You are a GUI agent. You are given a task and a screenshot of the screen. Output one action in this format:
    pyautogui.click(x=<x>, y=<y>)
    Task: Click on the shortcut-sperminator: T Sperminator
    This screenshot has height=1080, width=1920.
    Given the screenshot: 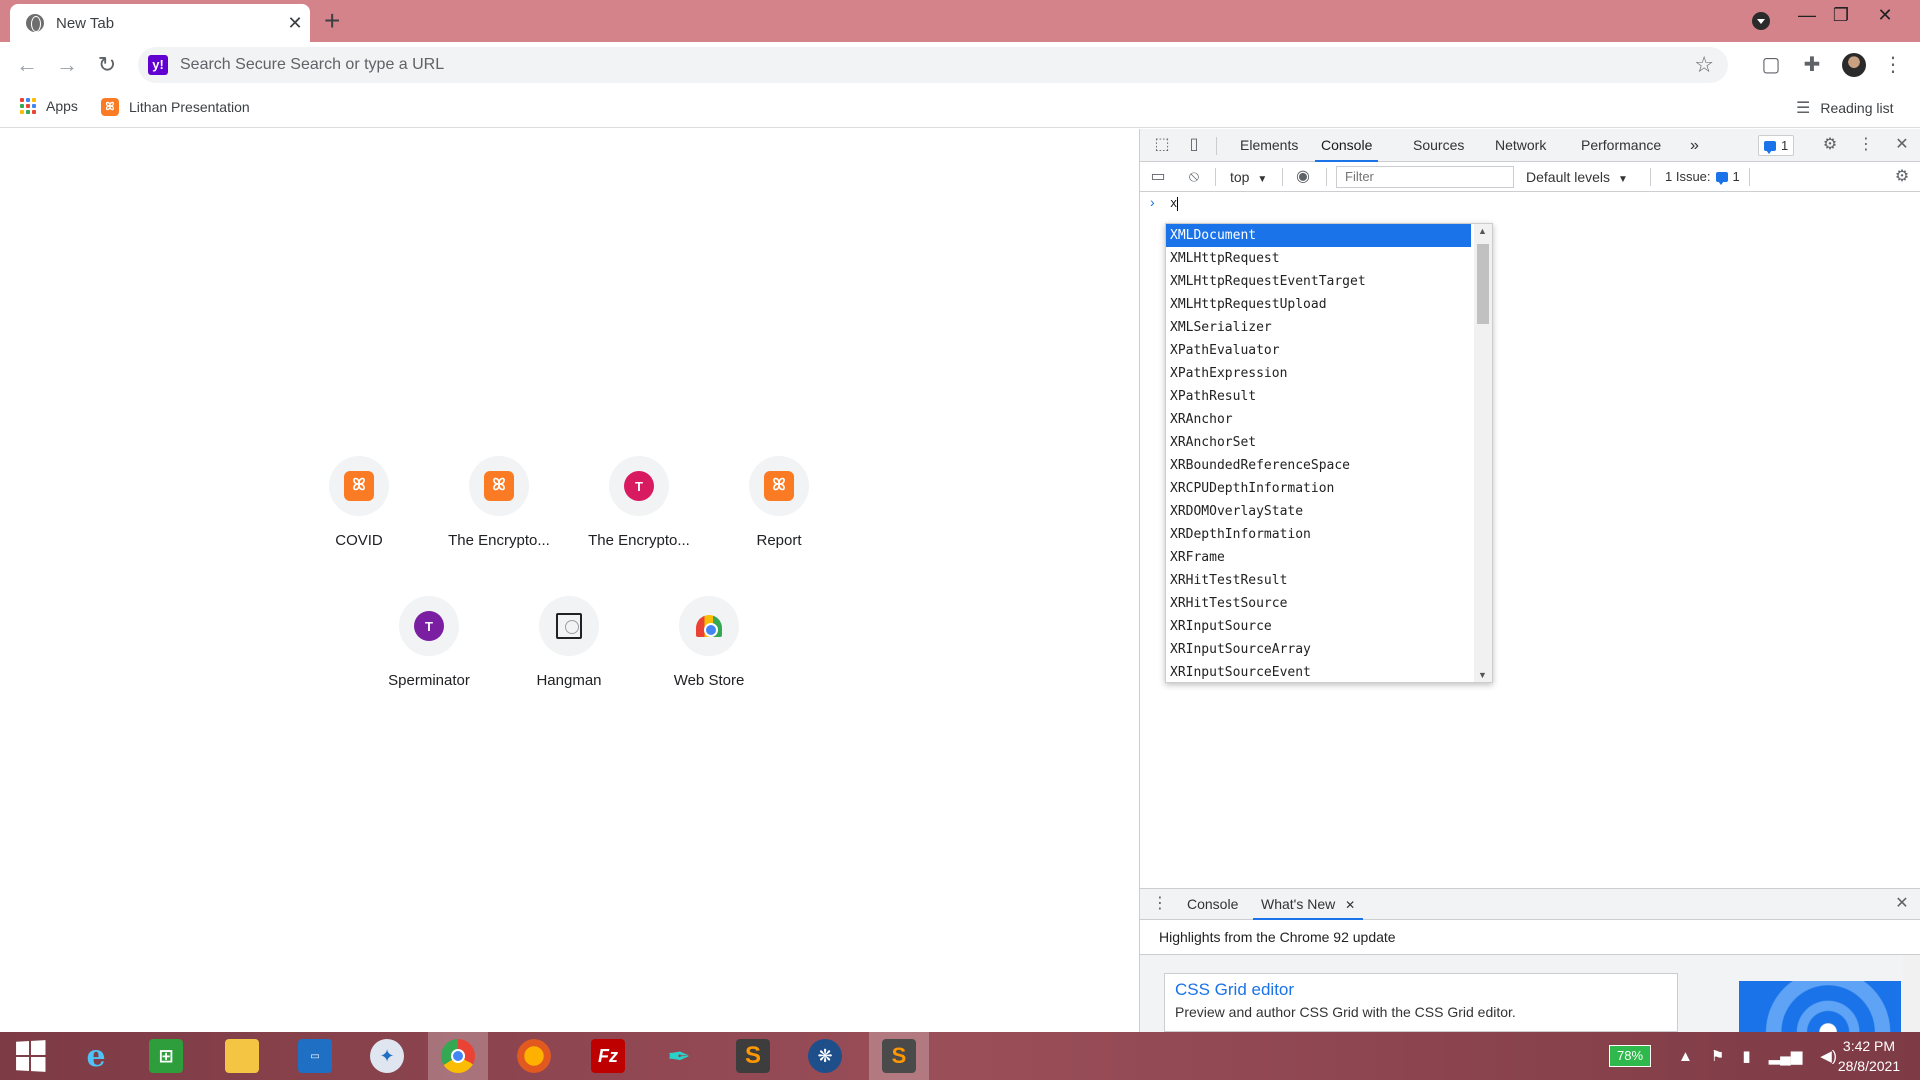 What is the action you would take?
    pyautogui.click(x=429, y=642)
    